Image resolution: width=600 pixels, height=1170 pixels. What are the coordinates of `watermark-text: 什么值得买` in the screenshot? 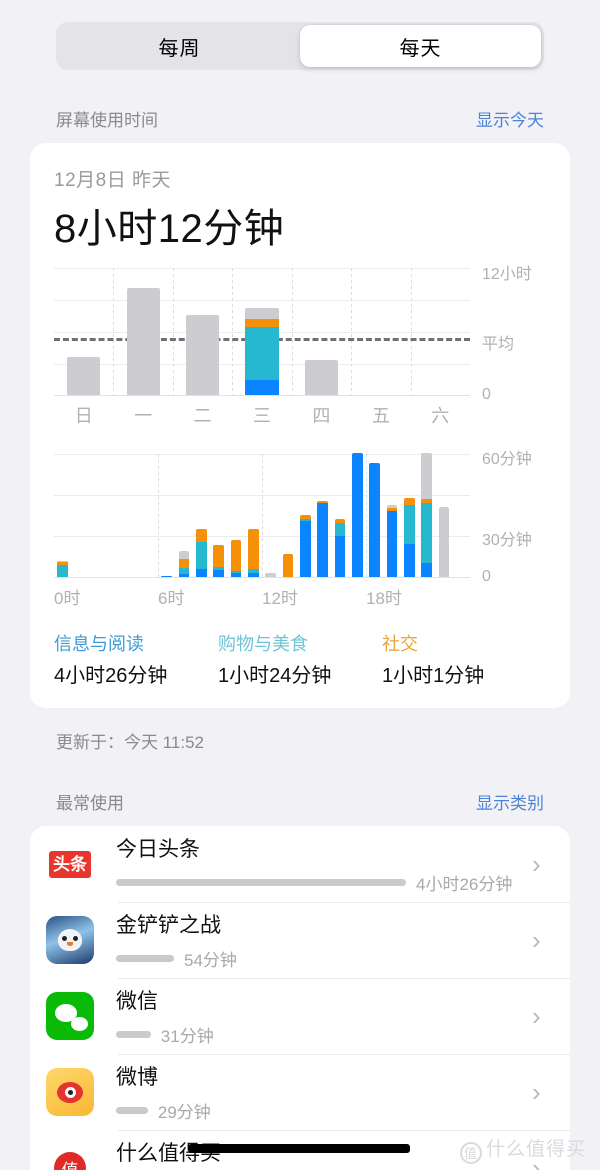 It's located at (535, 1149).